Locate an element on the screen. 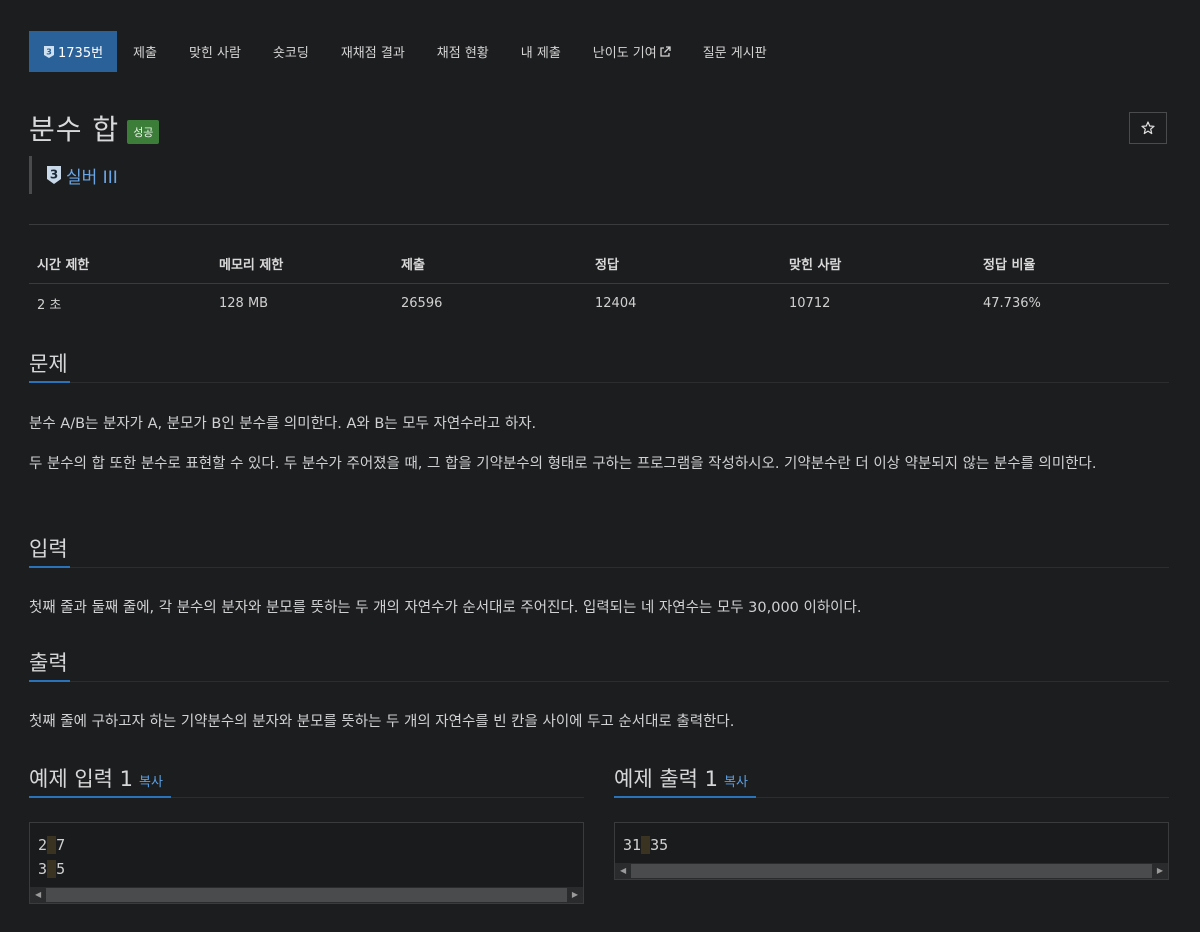  table-row: 2 초 128 MB 26596 12404 10712 47.736% is located at coordinates (599, 304).